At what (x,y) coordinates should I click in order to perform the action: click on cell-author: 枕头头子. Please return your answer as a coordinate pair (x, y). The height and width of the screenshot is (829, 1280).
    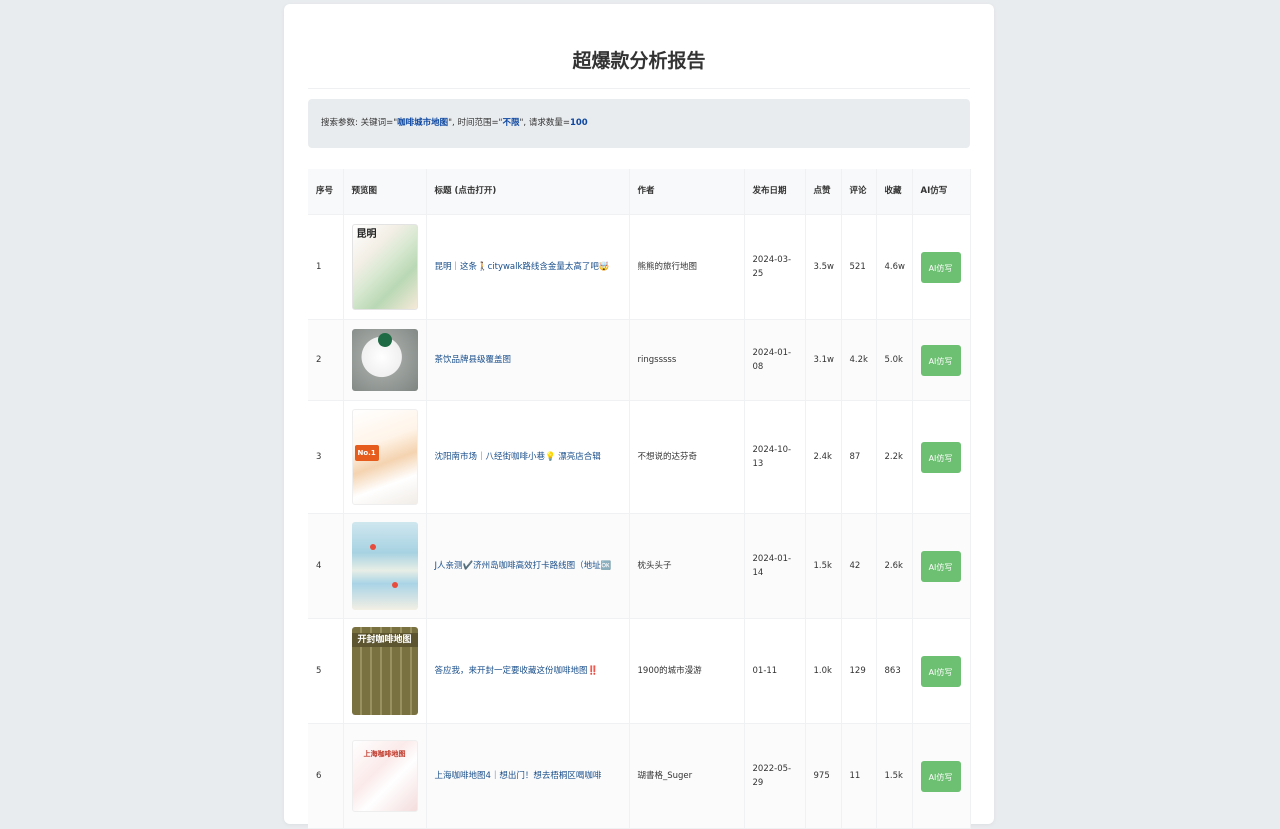
    Looking at the image, I should click on (687, 566).